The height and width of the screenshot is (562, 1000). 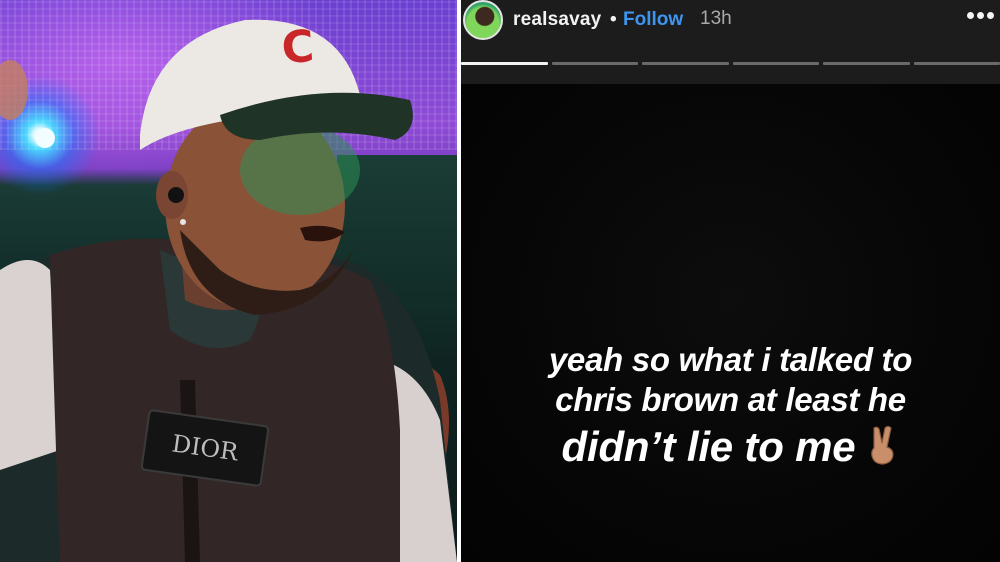 What do you see at coordinates (716, 18) in the screenshot?
I see `story-timestamp: 13h` at bounding box center [716, 18].